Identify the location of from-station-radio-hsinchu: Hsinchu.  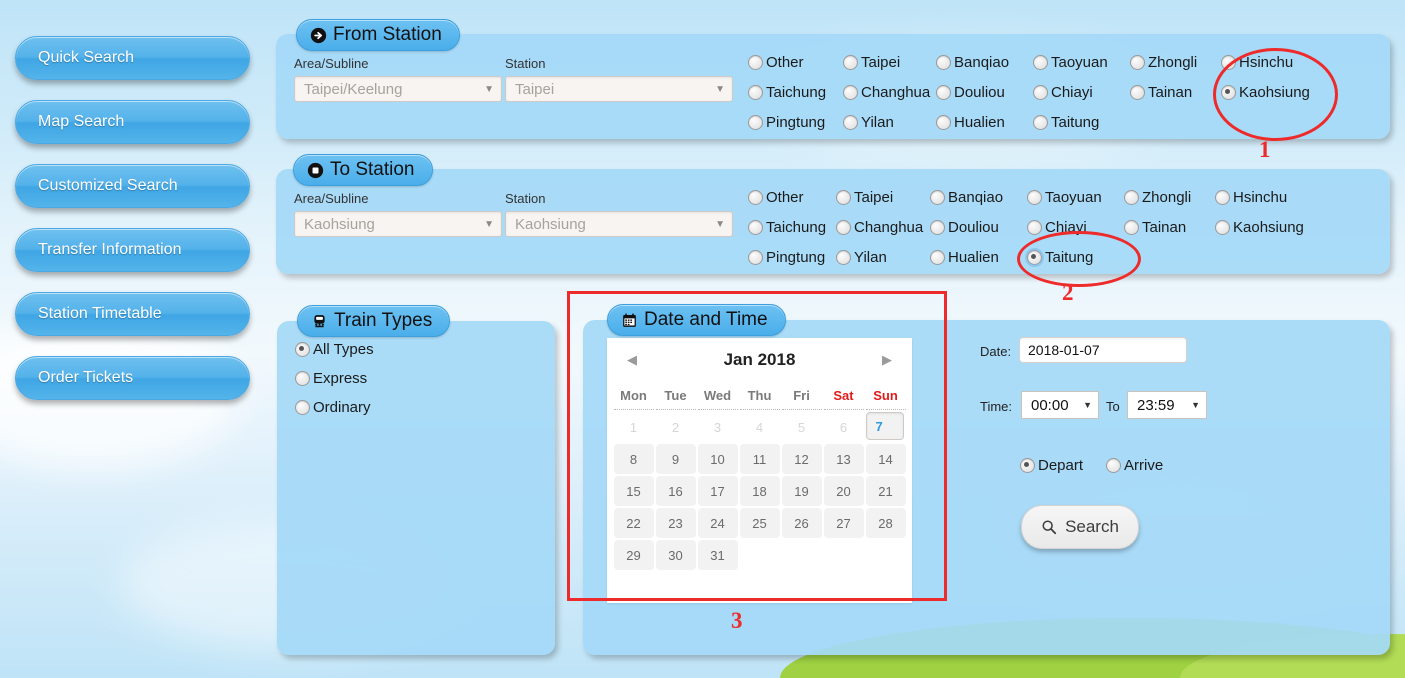
(1257, 62).